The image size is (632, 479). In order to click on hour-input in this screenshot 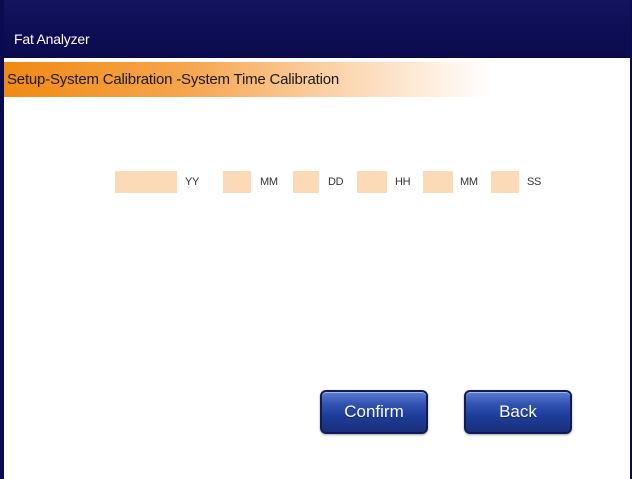, I will do `click(372, 182)`.